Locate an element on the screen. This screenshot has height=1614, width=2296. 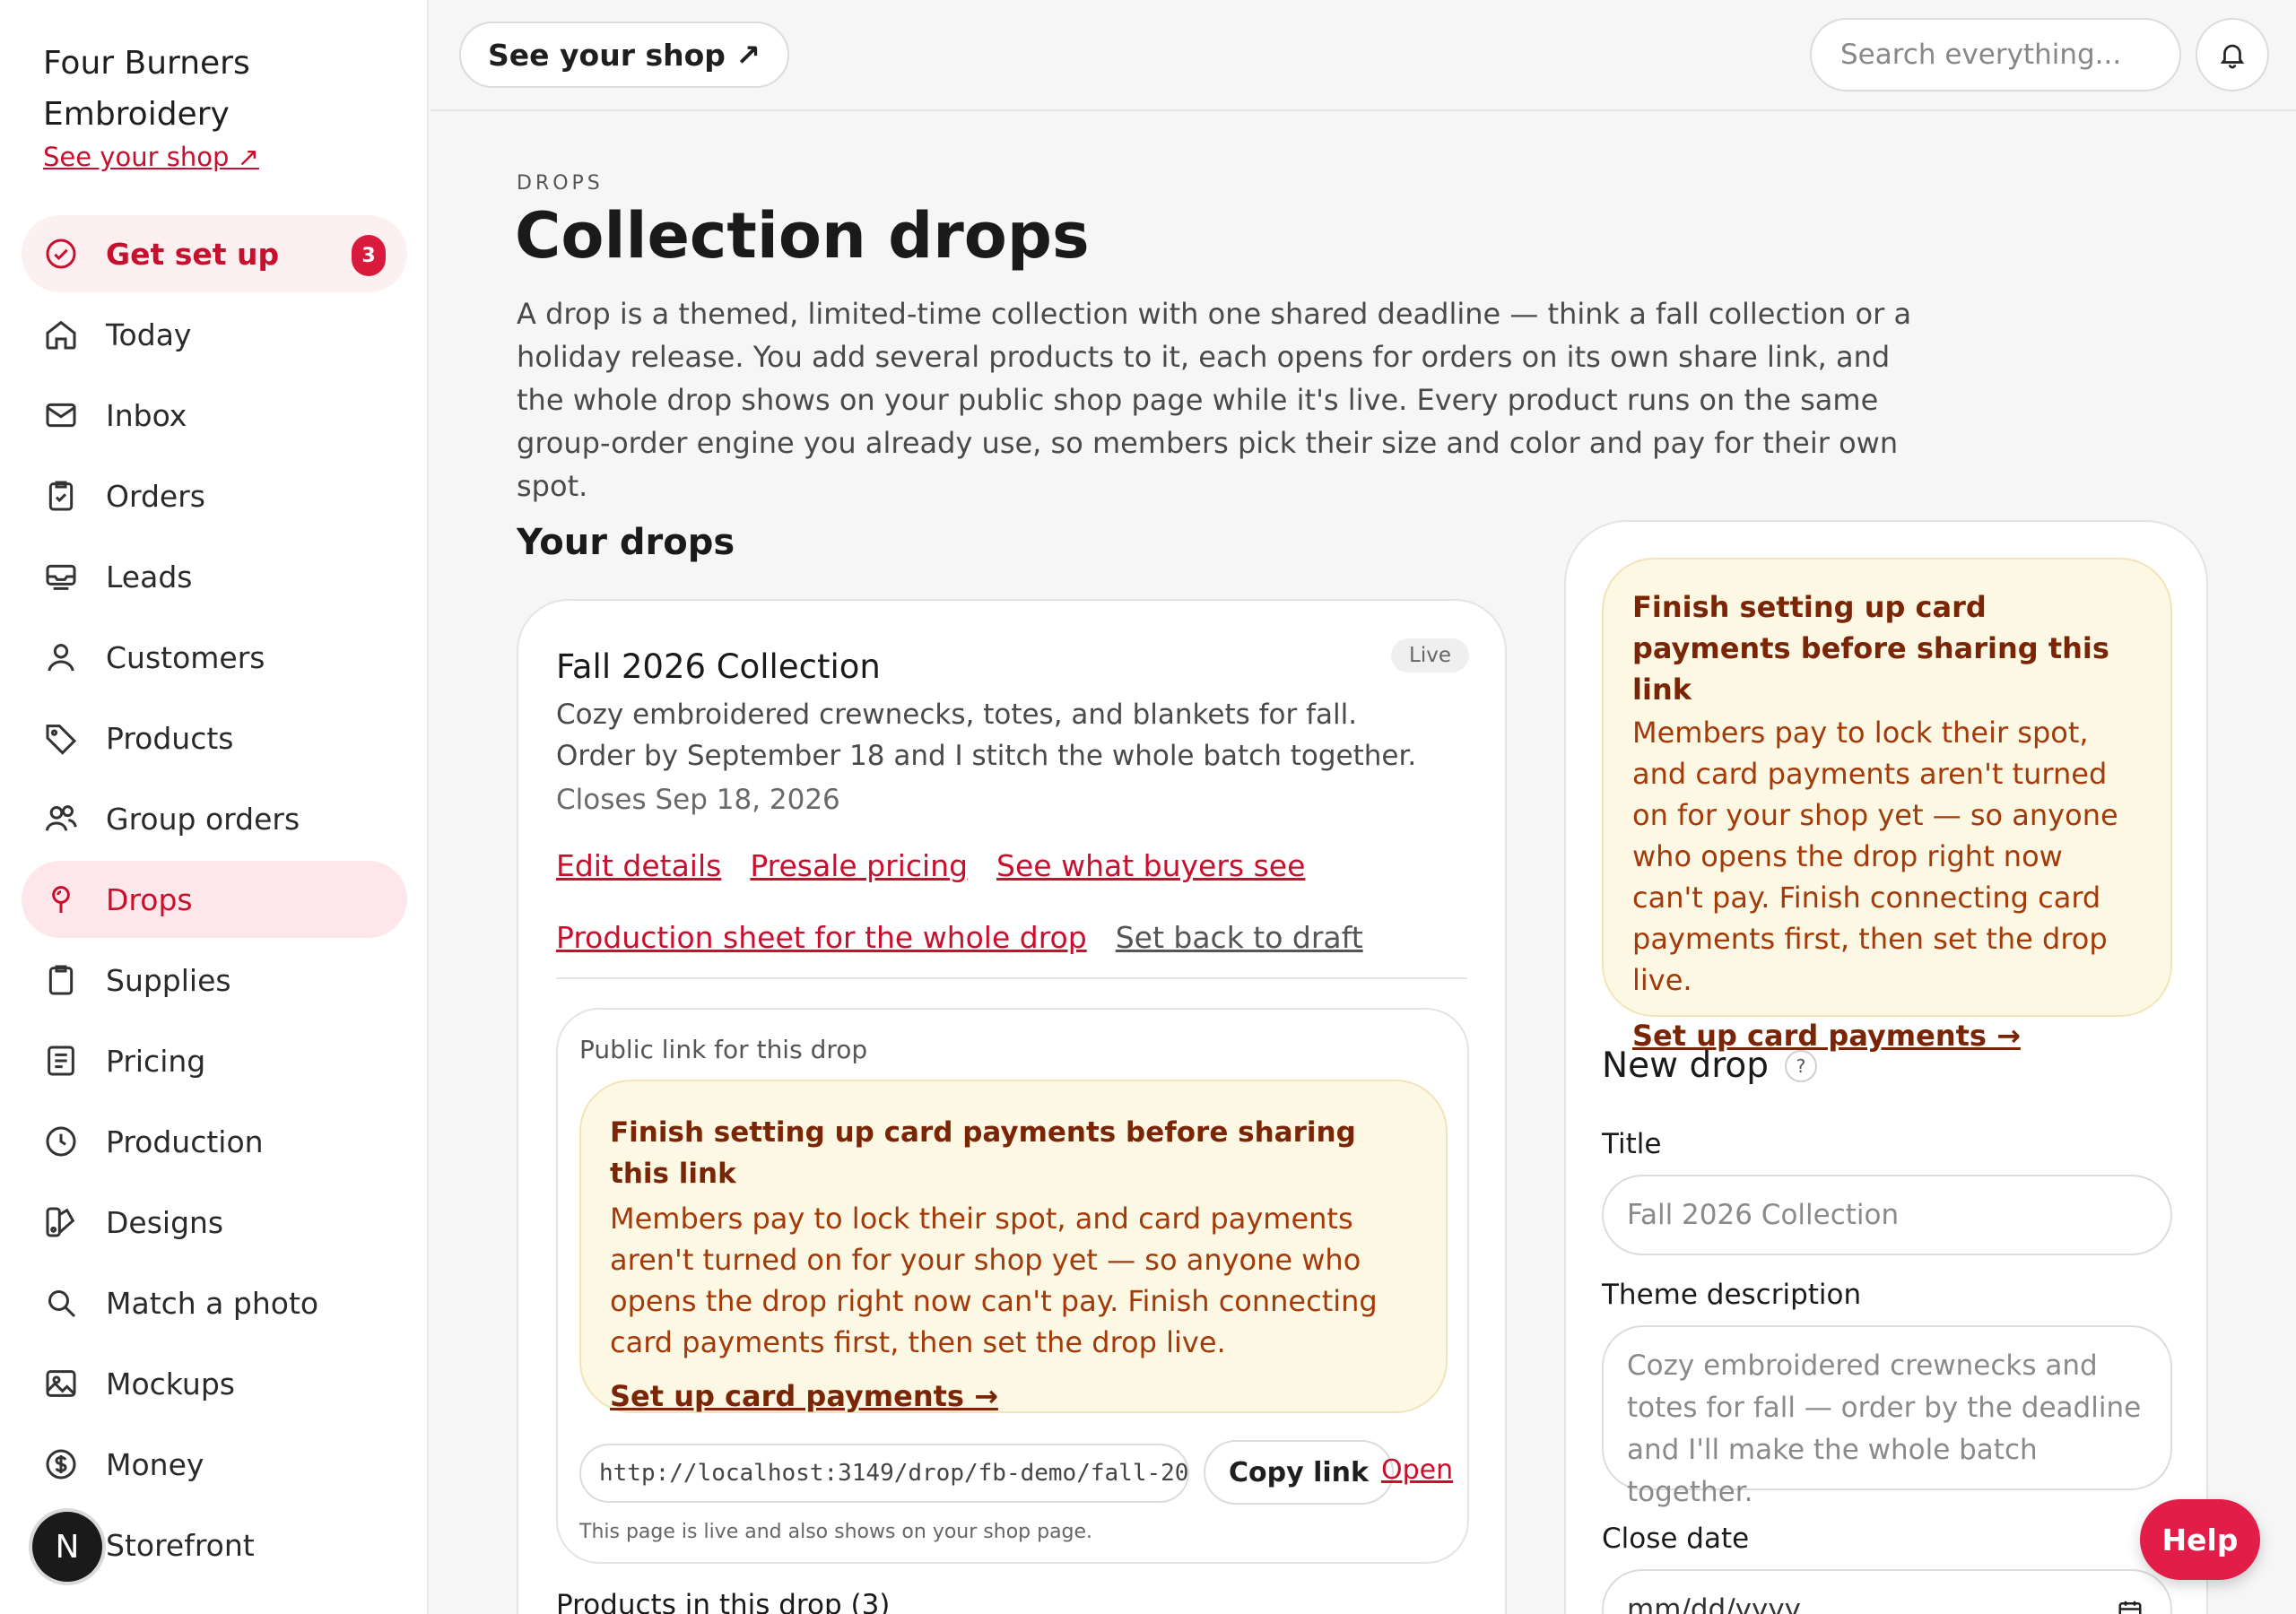
sidebar-item-inbox: Inbox is located at coordinates (214, 415).